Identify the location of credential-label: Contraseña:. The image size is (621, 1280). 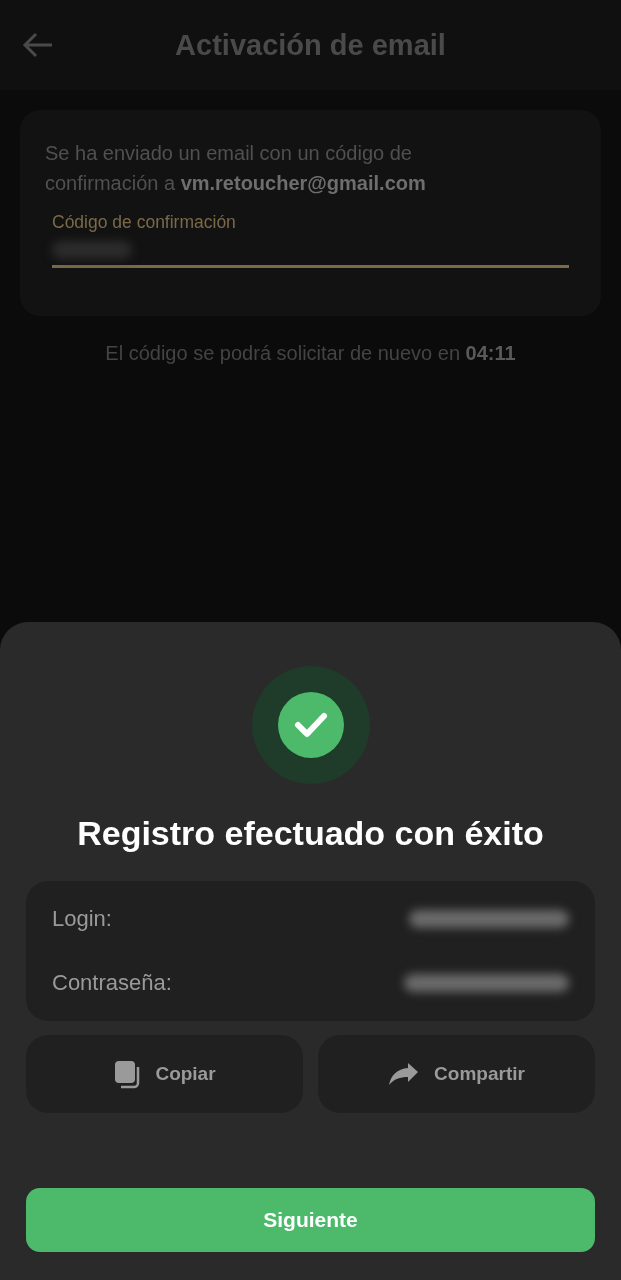
(112, 983).